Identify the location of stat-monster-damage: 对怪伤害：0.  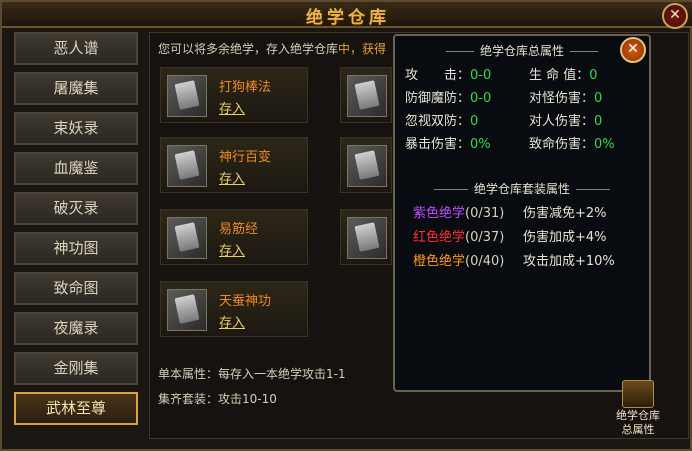
(565, 96).